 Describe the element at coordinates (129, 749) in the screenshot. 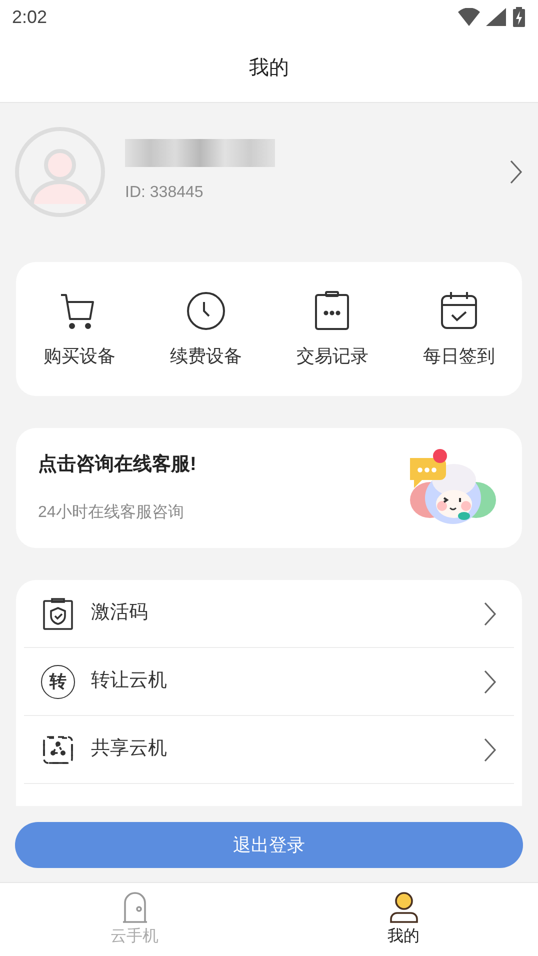

I see `menu-label: 共享云机` at that location.